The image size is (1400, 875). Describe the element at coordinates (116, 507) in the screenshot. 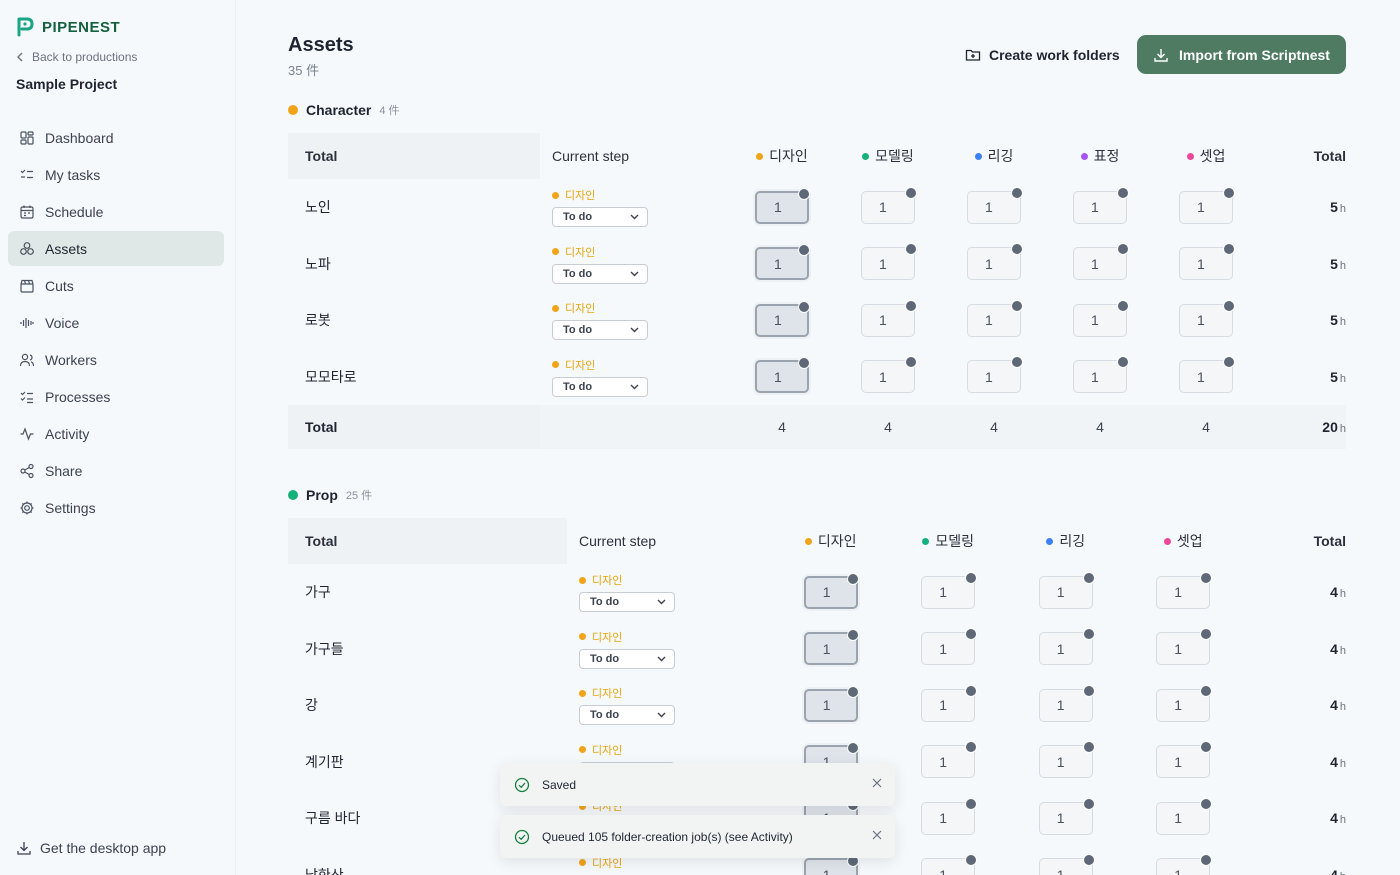

I see `sidebar-item-settings: Settings` at that location.